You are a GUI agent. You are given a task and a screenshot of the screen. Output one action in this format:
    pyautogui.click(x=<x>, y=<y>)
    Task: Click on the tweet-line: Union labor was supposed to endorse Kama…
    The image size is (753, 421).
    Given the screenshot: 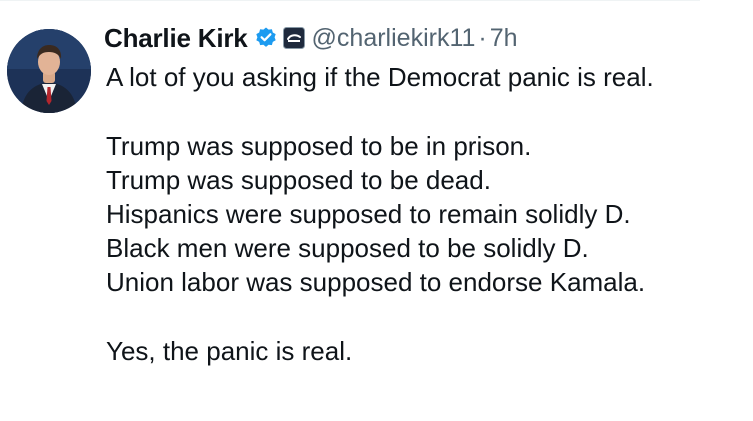 What is the action you would take?
    pyautogui.click(x=376, y=282)
    